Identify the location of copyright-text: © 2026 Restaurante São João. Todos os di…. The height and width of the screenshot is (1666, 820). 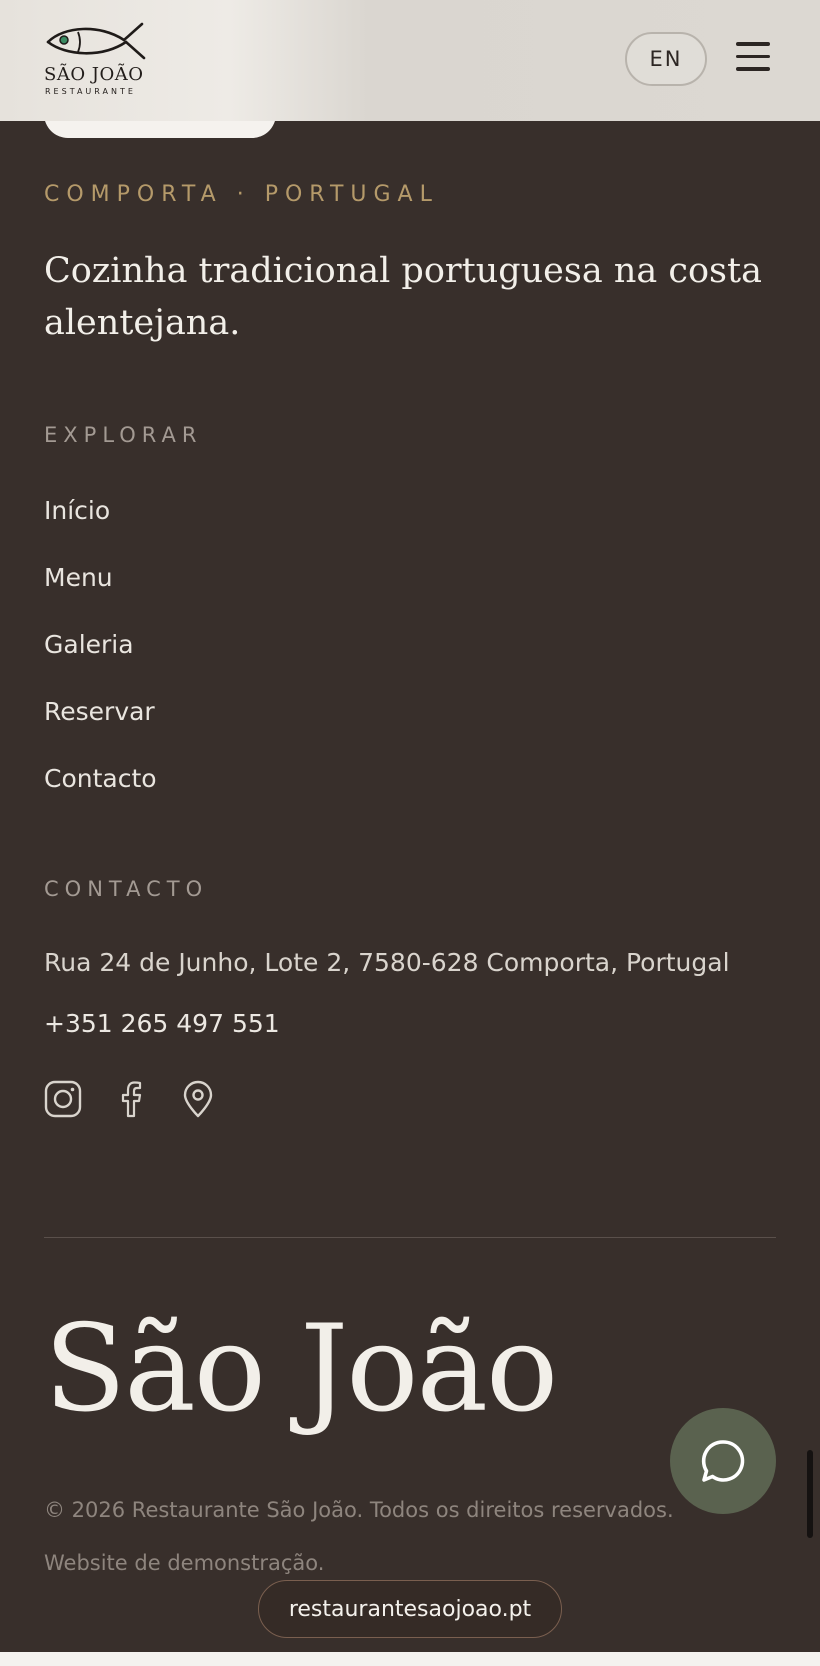
(359, 1510).